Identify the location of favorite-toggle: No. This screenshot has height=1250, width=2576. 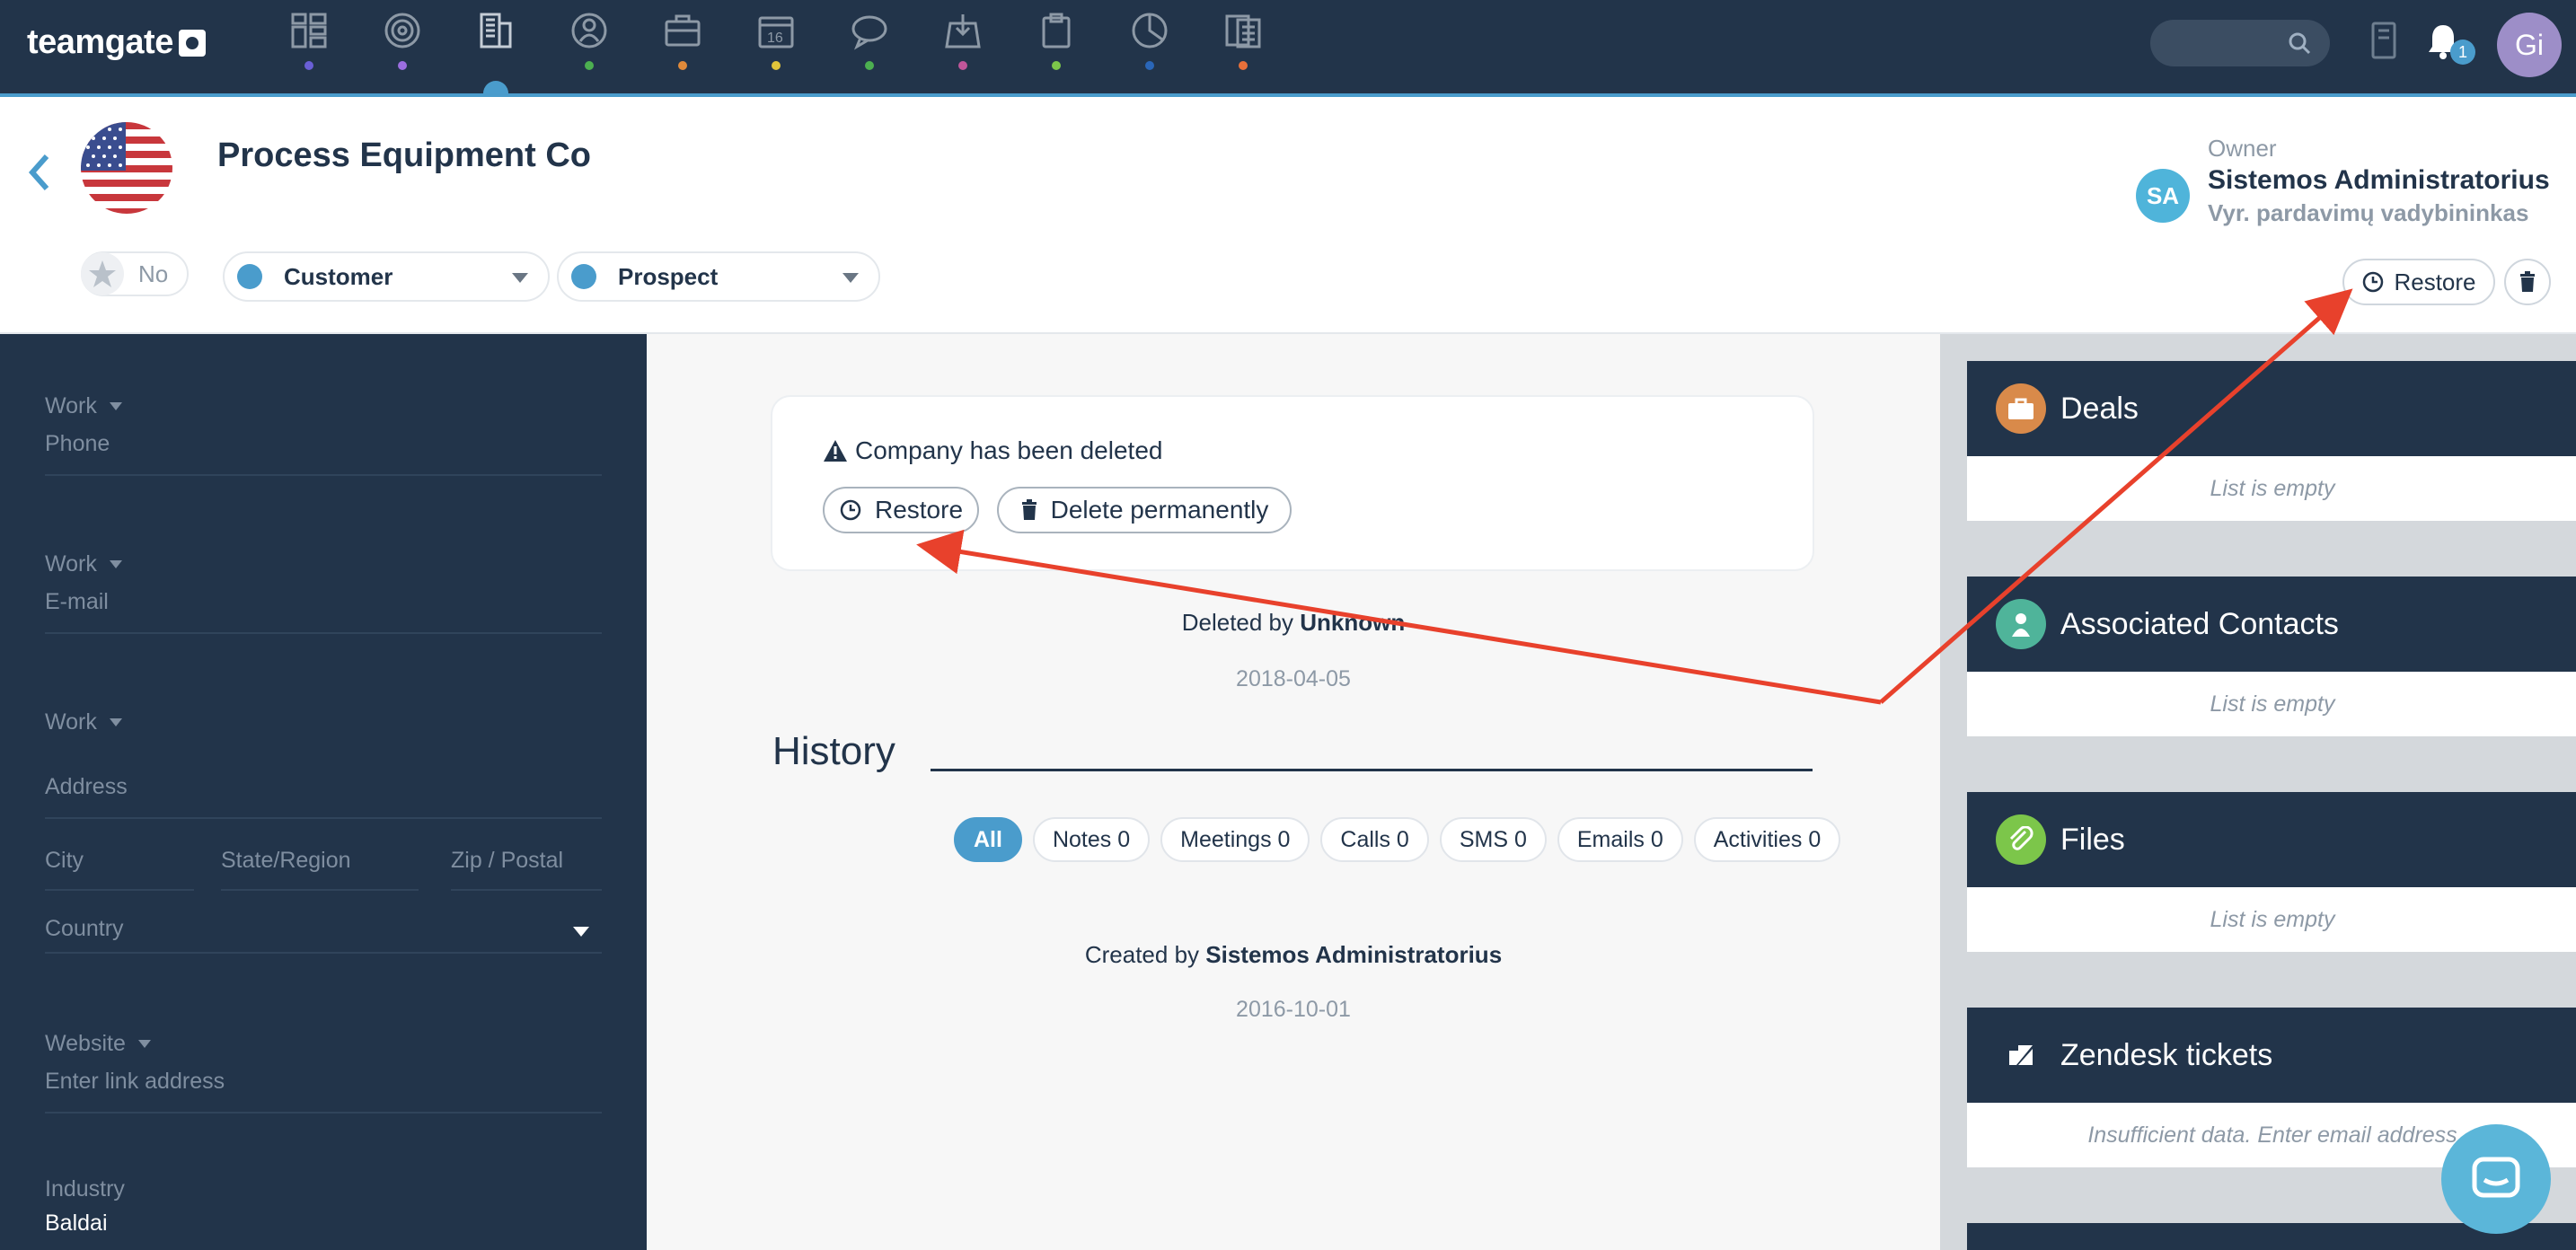
(135, 273).